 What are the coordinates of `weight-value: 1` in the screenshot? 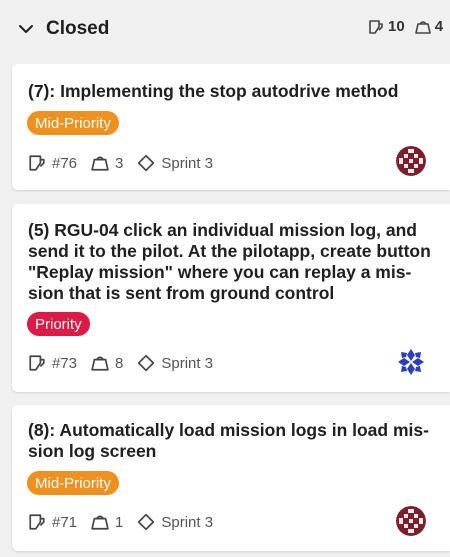 It's located at (119, 522).